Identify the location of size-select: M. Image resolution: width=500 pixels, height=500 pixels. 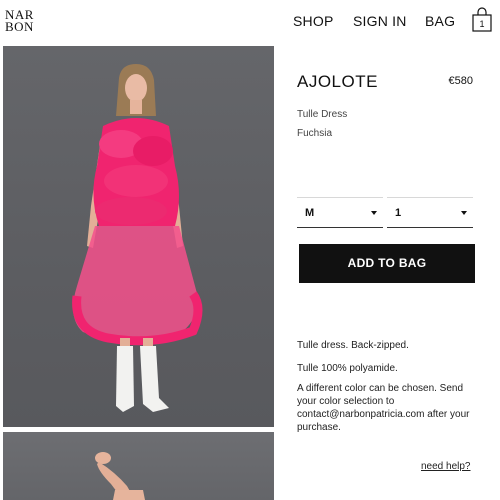
(340, 212).